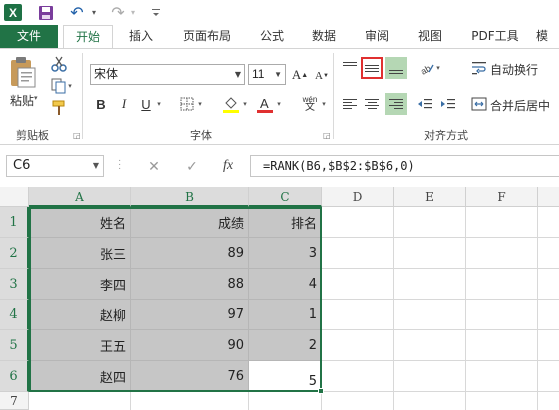 This screenshot has height=410, width=559. What do you see at coordinates (425, 104) in the screenshot?
I see `decrease-indent-icon` at bounding box center [425, 104].